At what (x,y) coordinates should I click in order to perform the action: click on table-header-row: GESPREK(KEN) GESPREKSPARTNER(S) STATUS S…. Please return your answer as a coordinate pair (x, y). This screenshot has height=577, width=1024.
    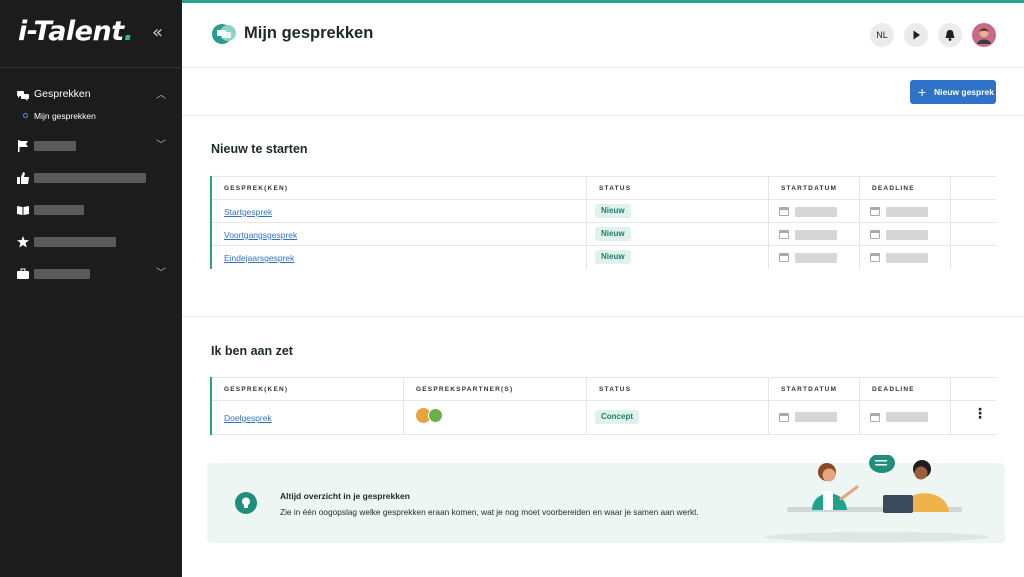
    Looking at the image, I should click on (604, 389).